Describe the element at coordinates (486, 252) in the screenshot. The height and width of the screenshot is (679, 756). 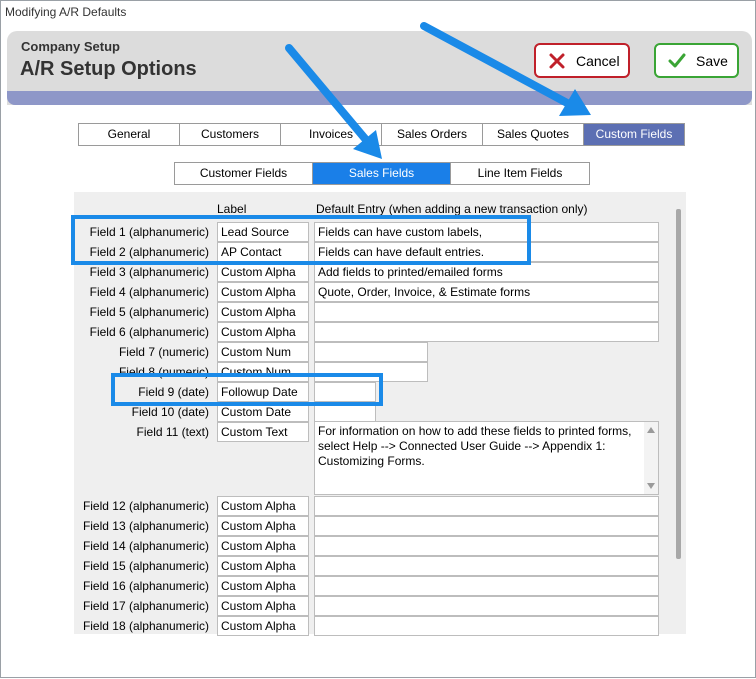
I see `field-2-default-input: Fields can have default entries.` at that location.